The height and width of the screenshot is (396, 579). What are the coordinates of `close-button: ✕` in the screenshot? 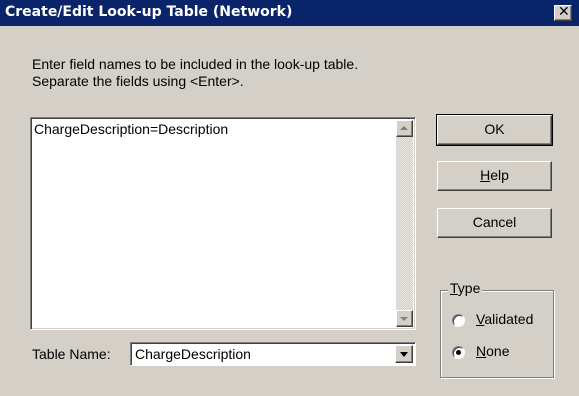 It's located at (563, 12).